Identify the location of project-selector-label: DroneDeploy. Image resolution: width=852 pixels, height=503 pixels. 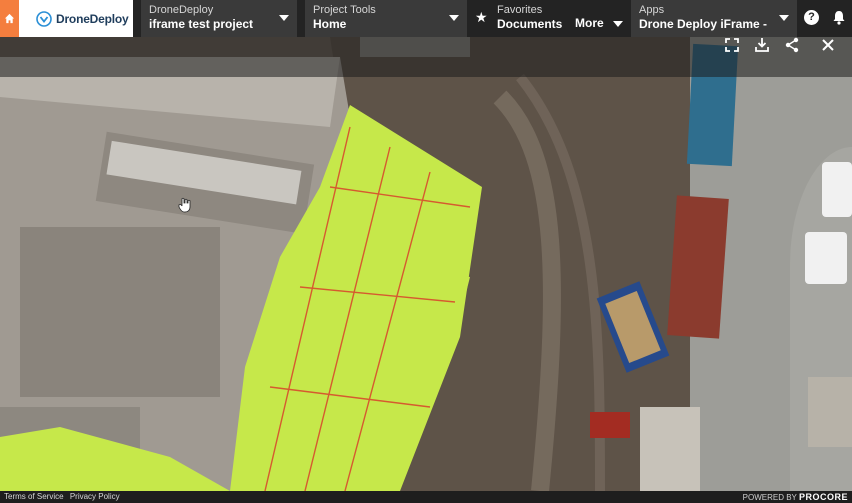
(181, 10).